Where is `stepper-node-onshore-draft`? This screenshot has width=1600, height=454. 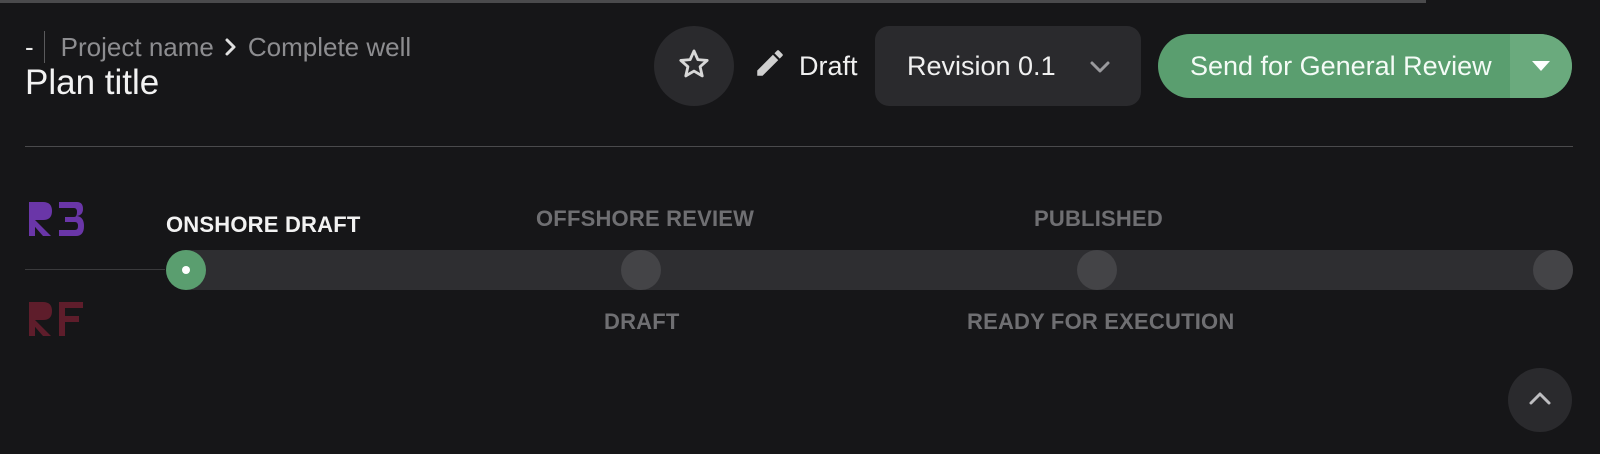
stepper-node-onshore-draft is located at coordinates (186, 270).